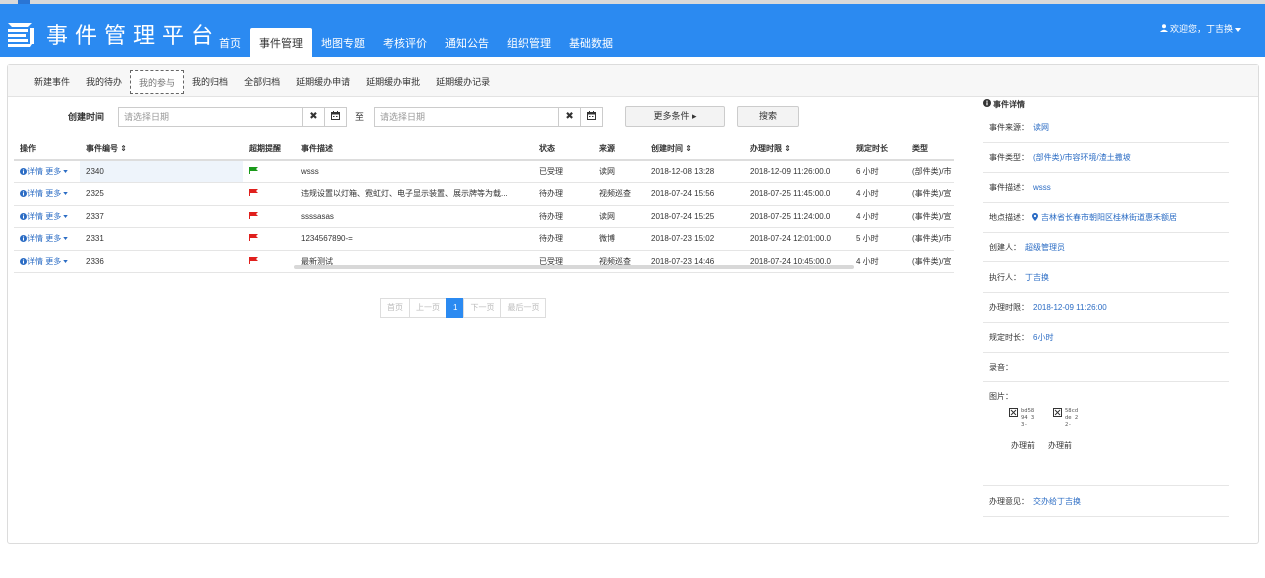 The image size is (1265, 578). What do you see at coordinates (455, 308) in the screenshot?
I see `page-current-button: 1` at bounding box center [455, 308].